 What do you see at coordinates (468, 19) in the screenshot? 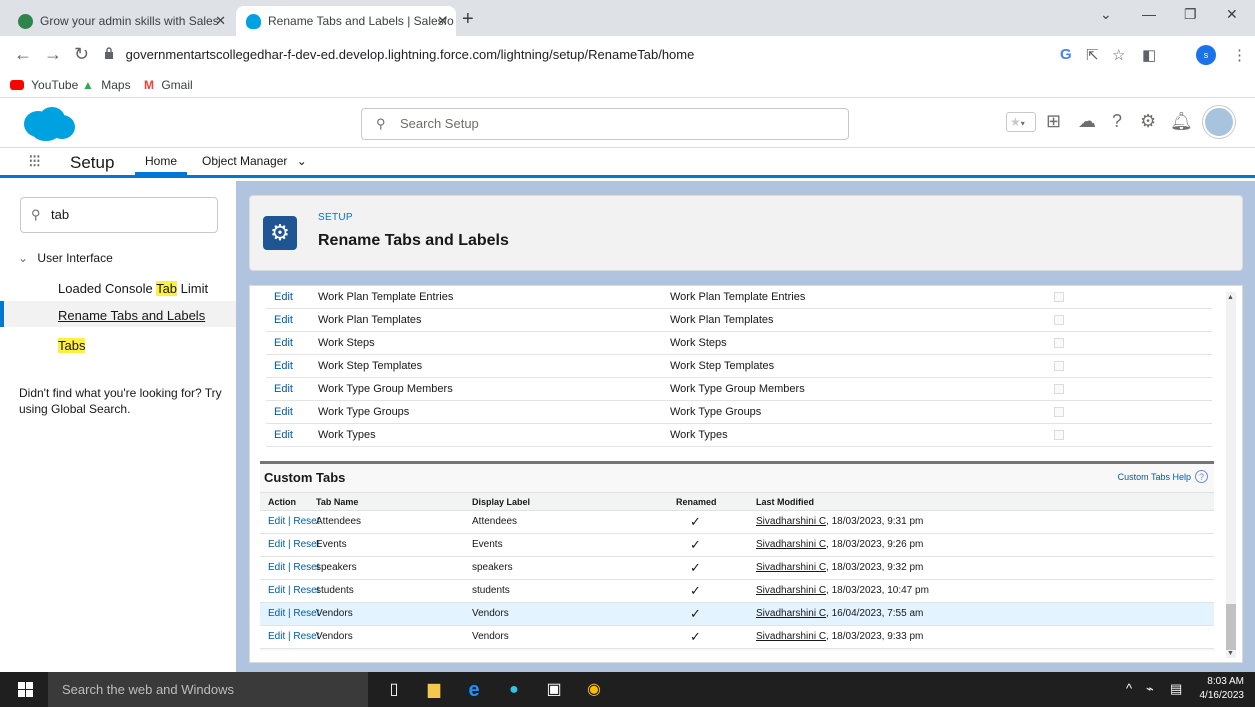
I see `new-tab-plus-icon: +` at bounding box center [468, 19].